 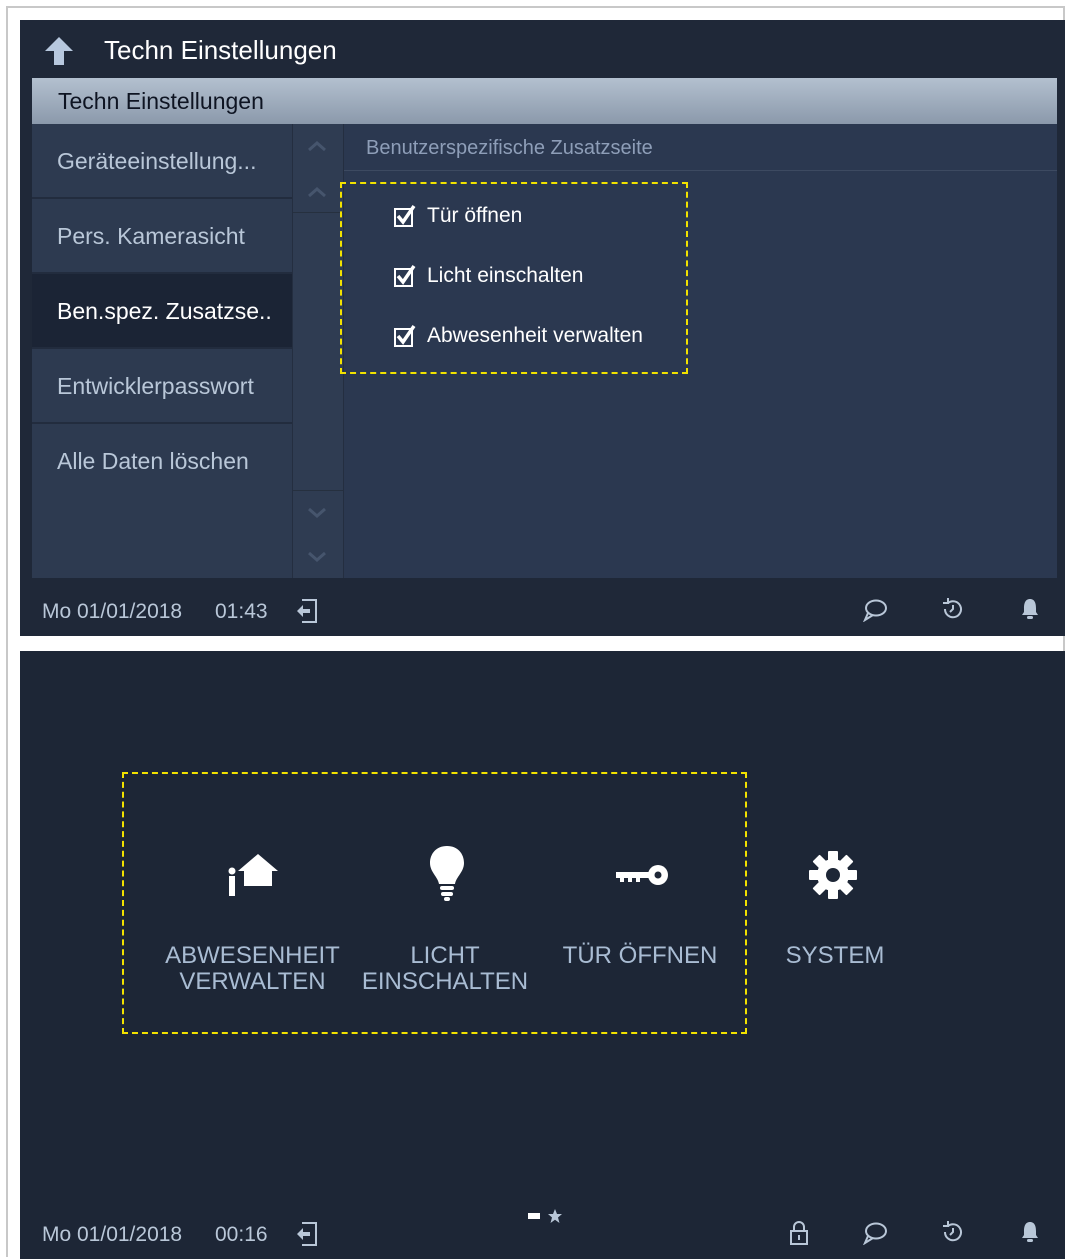 What do you see at coordinates (151, 236) in the screenshot?
I see `menu-item-label: Pers. Kamerasicht` at bounding box center [151, 236].